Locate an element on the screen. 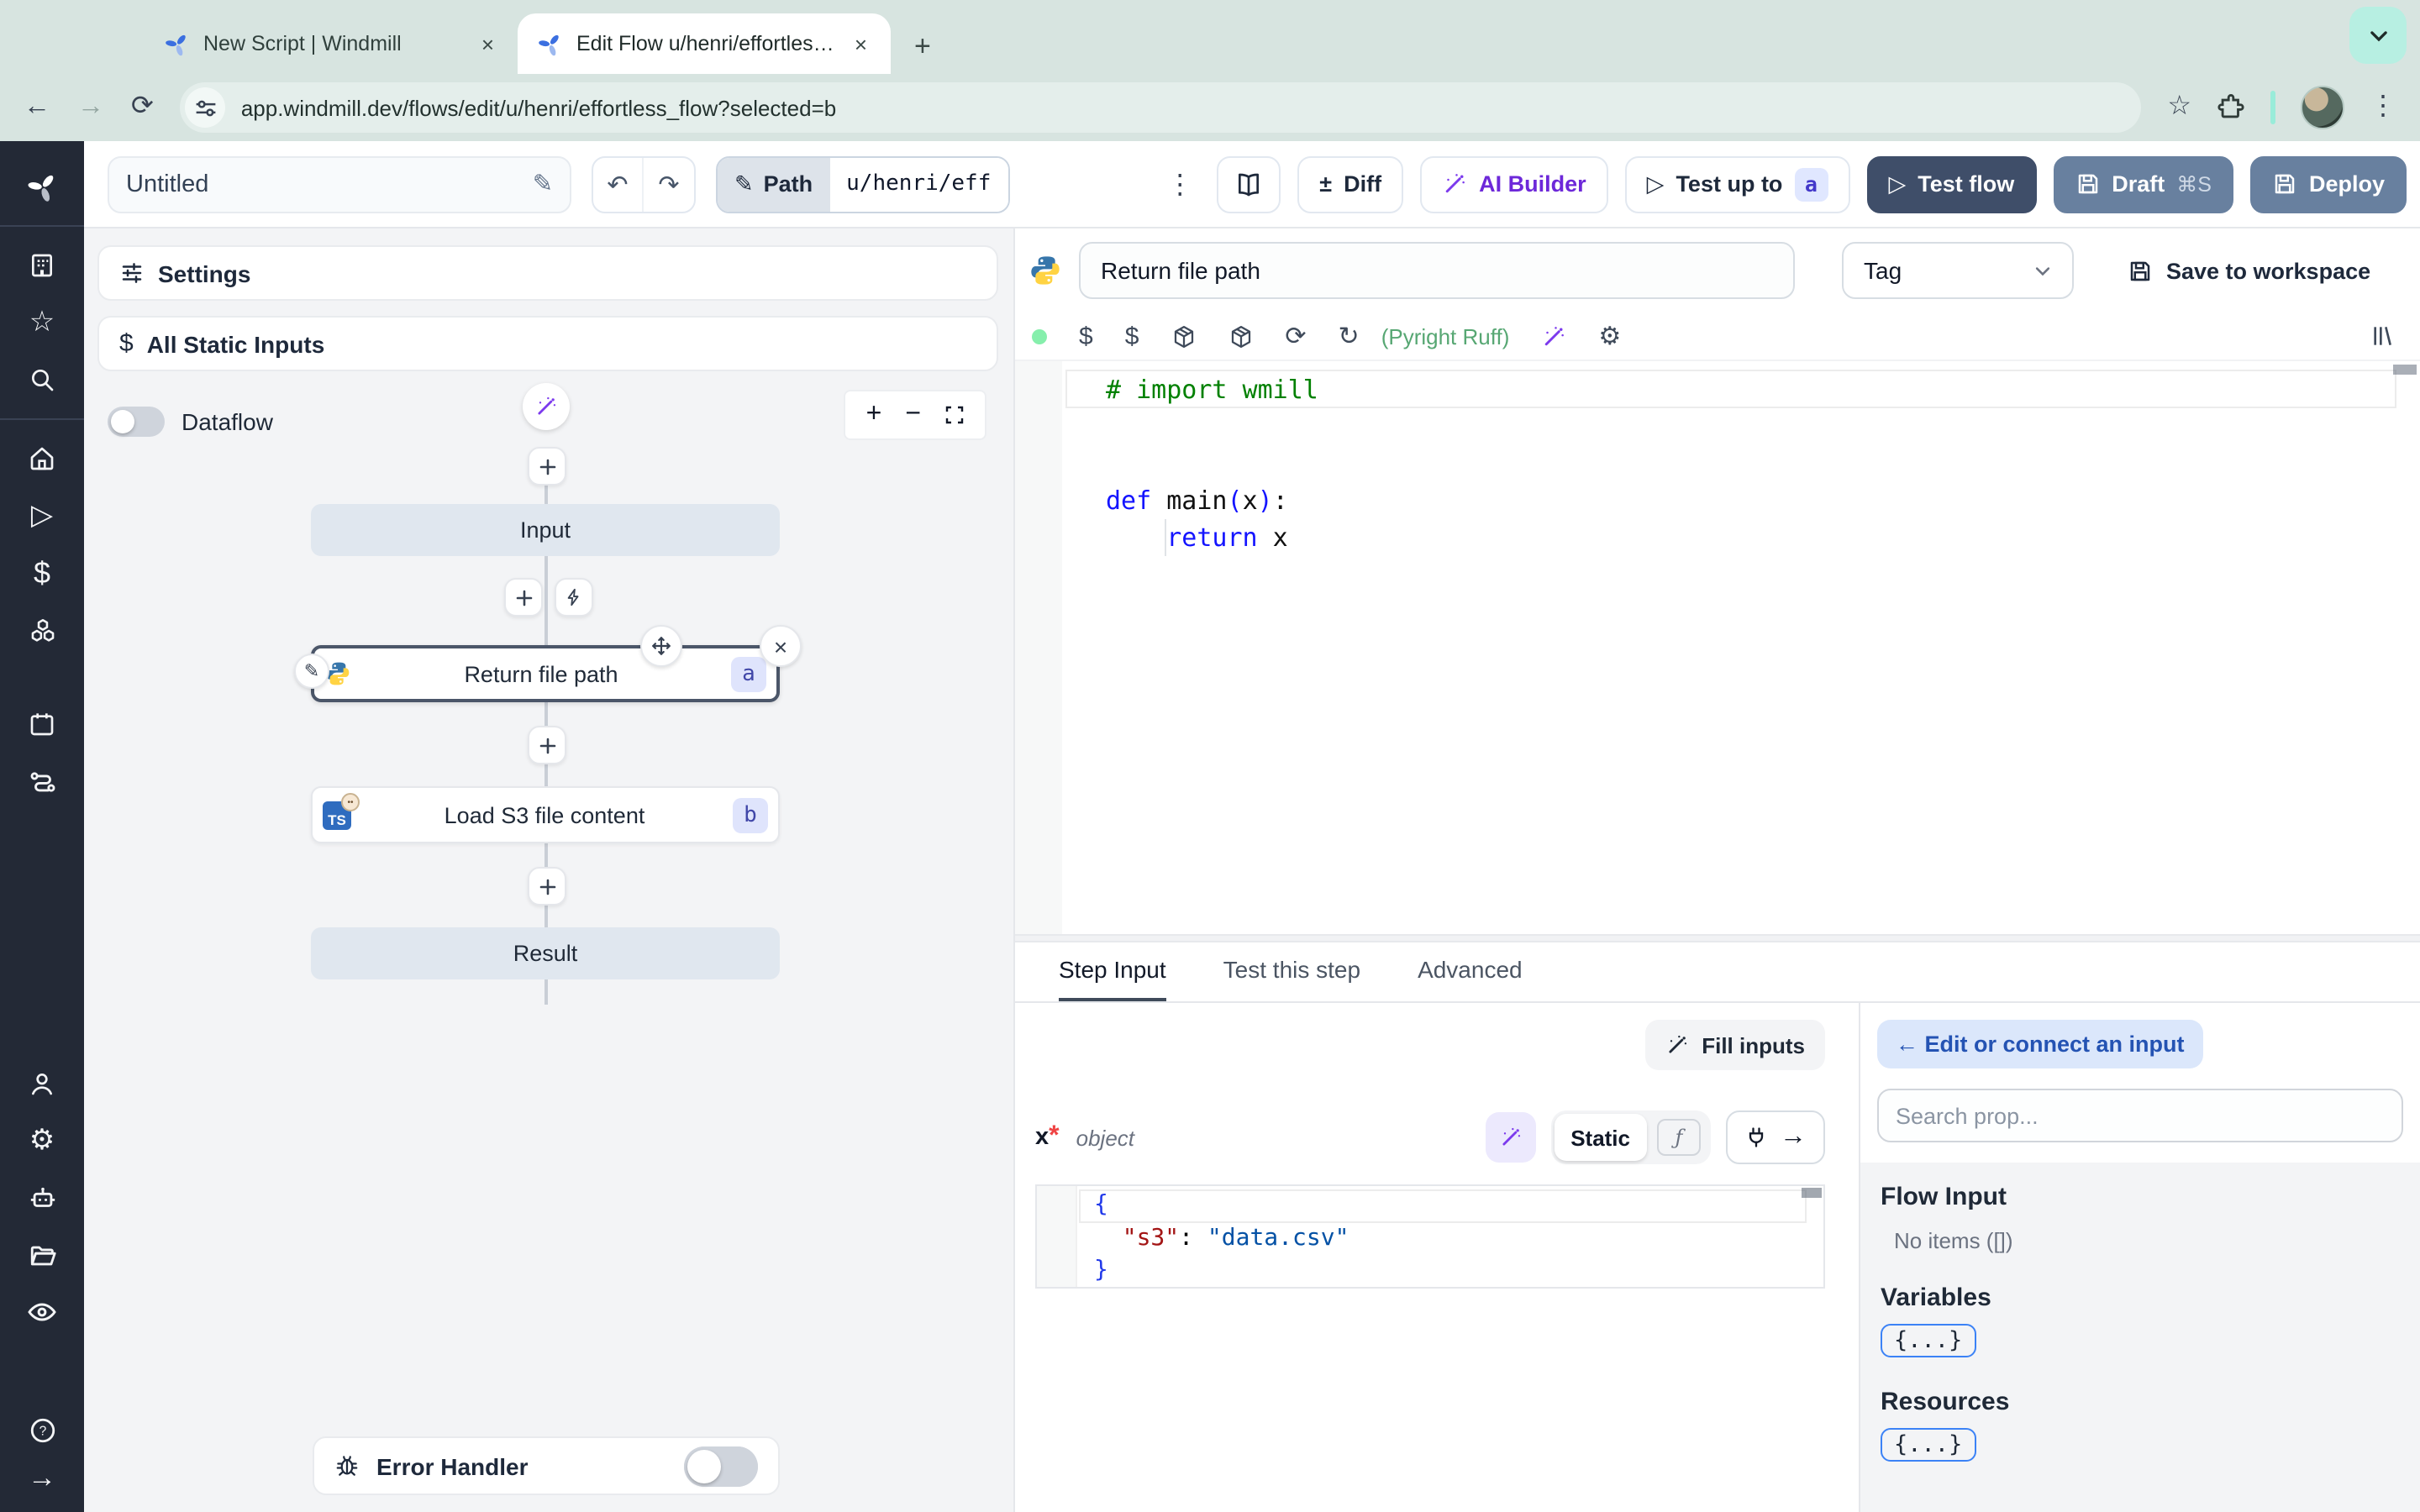  arg-controls: Static ƒ → is located at coordinates (1655, 1137).